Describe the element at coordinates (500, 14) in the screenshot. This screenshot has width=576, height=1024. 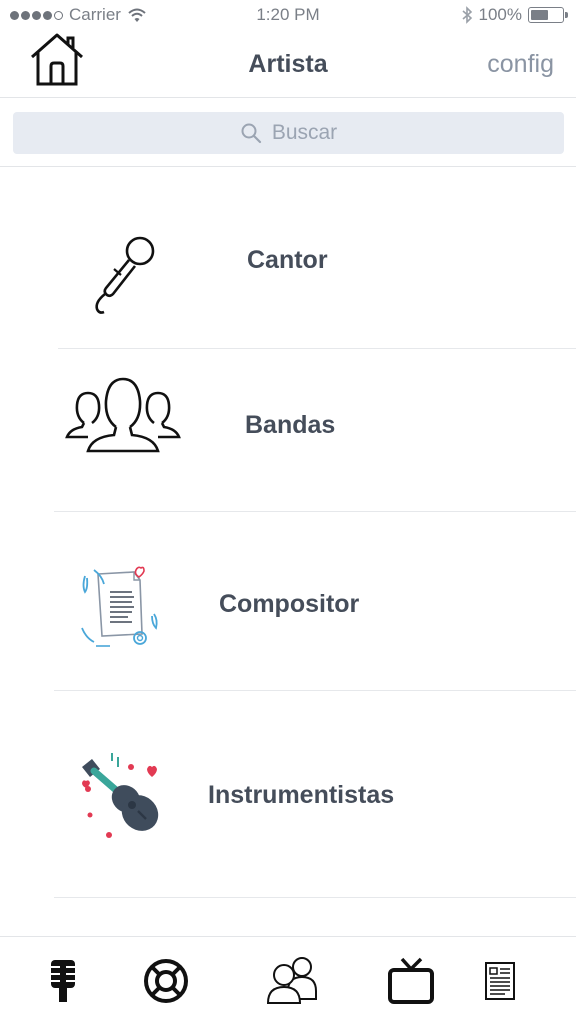
I see `battery-percent: 100%` at that location.